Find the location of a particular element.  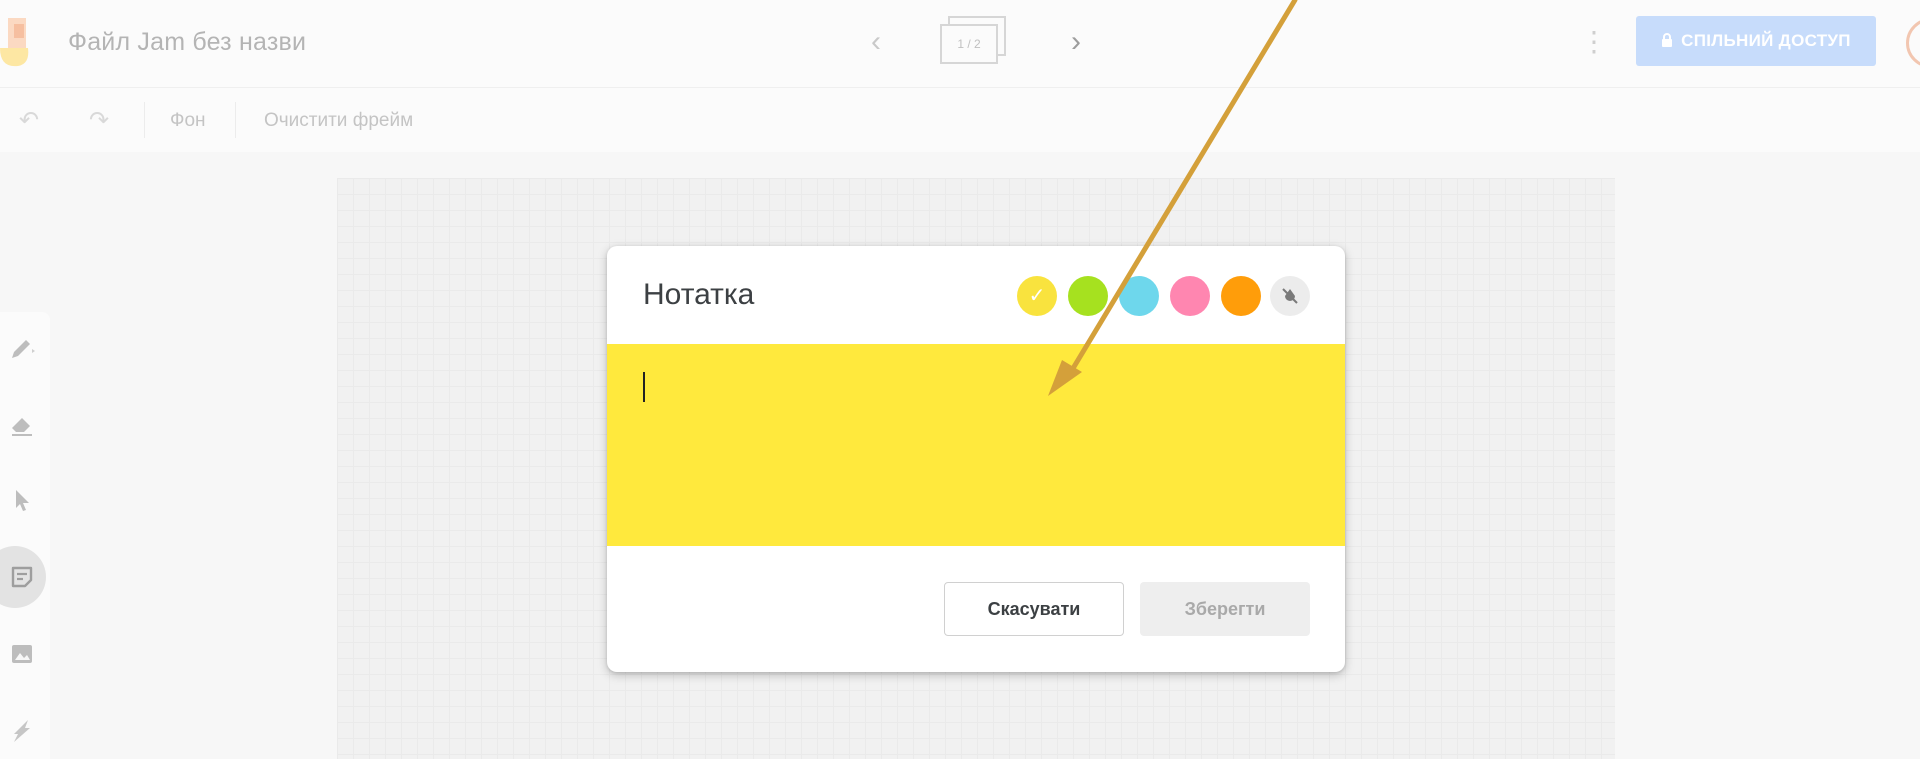

file-title: Файл Jam без назви is located at coordinates (187, 42).